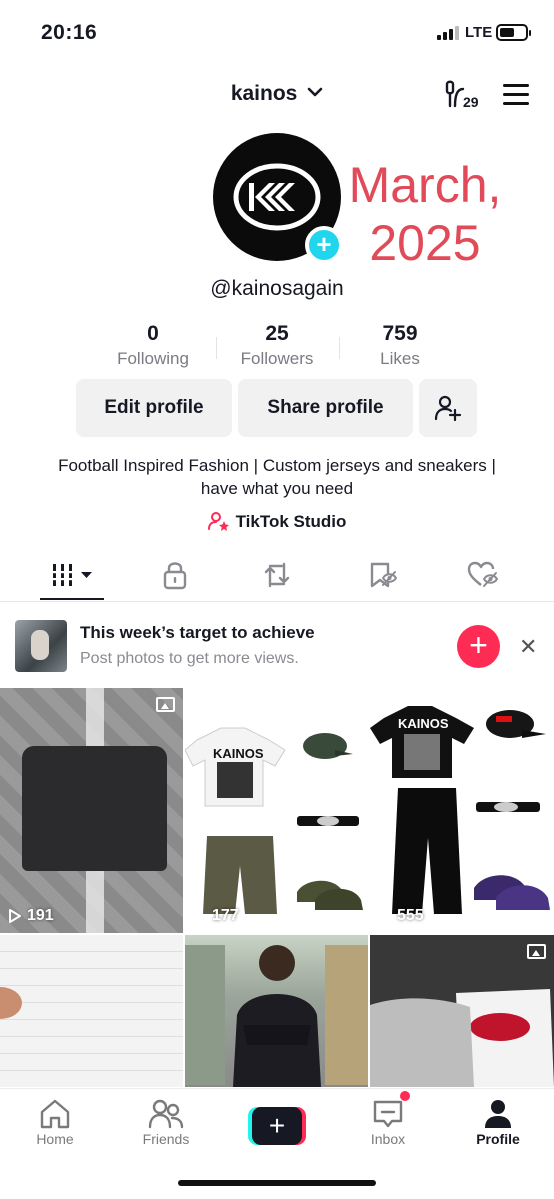 The width and height of the screenshot is (554, 1199). I want to click on create-button: +, so click(277, 1126).